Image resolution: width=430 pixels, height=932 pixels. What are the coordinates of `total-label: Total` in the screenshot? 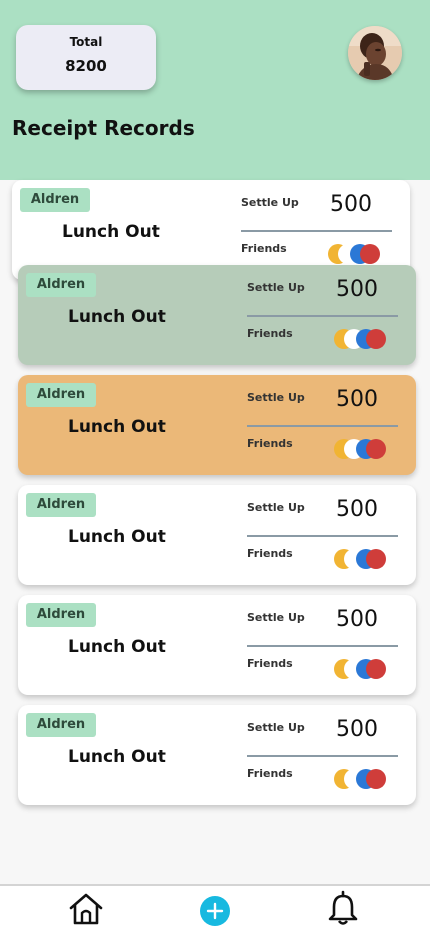 It's located at (86, 42).